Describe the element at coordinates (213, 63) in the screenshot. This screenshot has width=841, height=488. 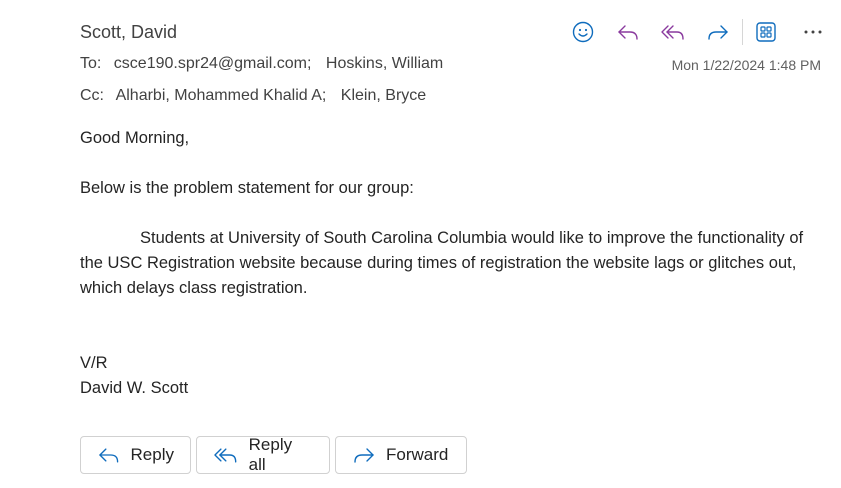
I see `recipient-to-1: csce190.spr24@gmail.com;` at that location.